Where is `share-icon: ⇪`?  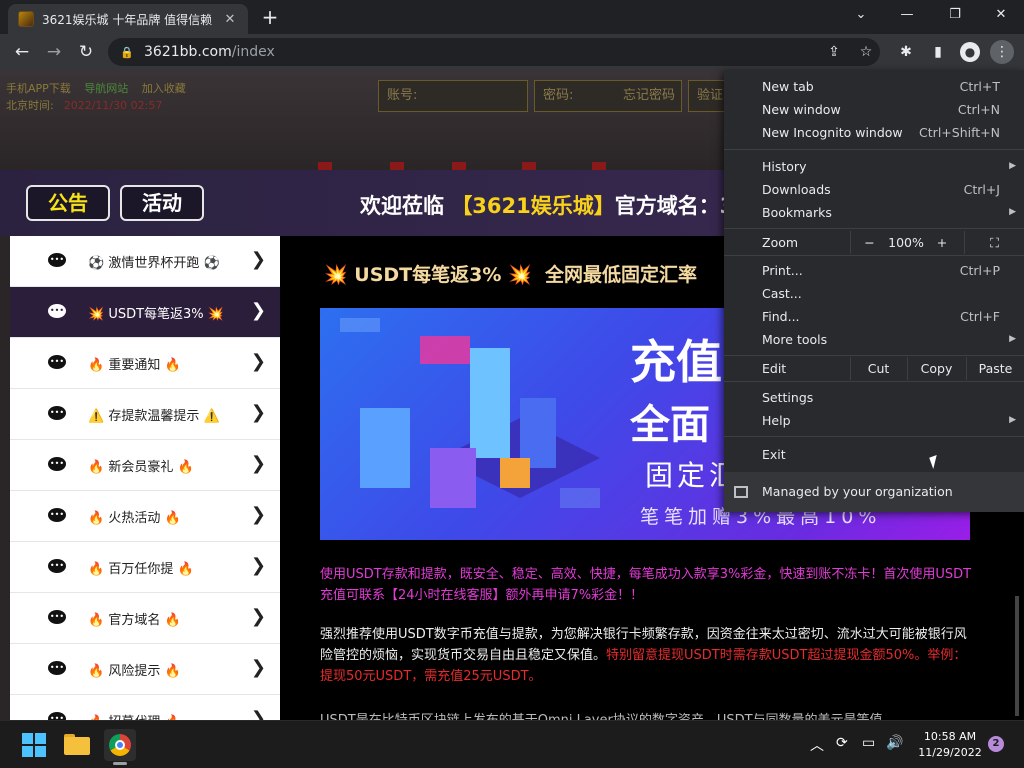 share-icon: ⇪ is located at coordinates (834, 52).